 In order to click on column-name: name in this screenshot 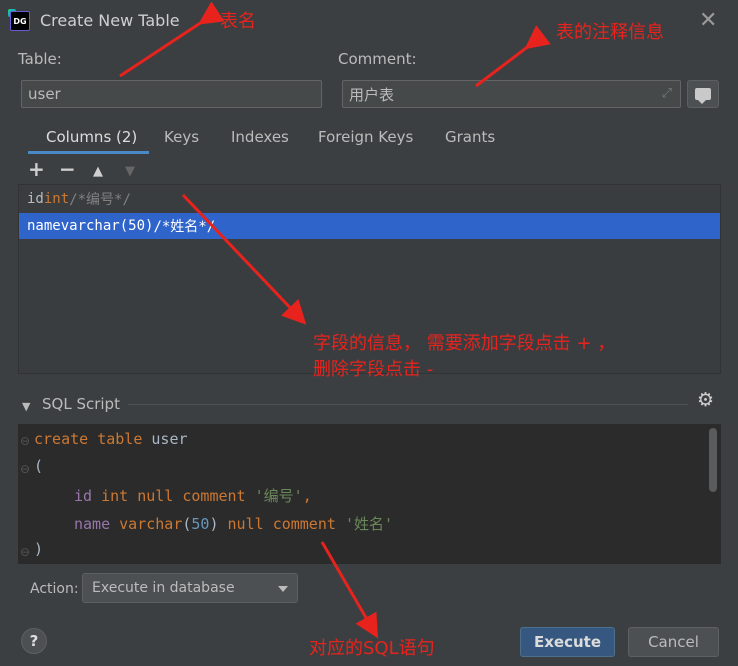, I will do `click(44, 226)`.